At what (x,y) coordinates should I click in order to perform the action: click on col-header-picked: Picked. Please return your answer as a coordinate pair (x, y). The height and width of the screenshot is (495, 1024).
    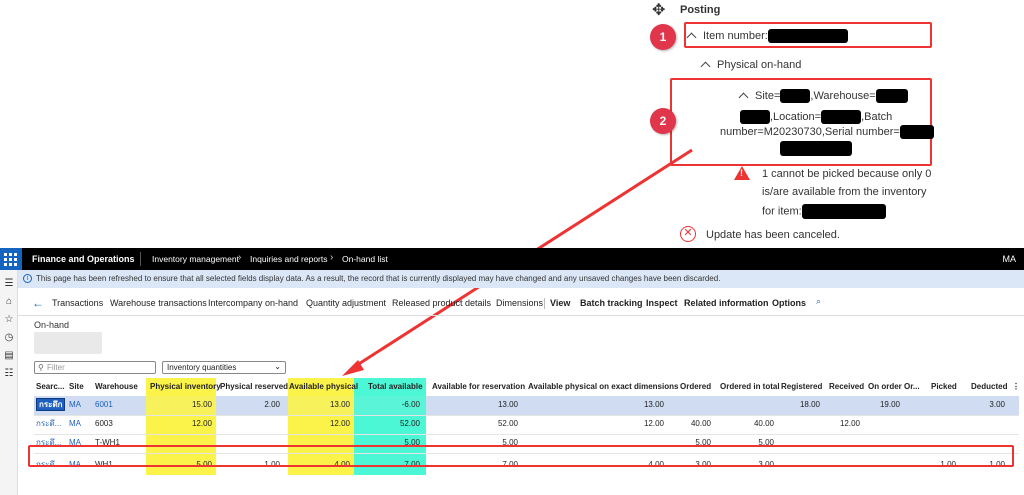
    Looking at the image, I should click on (944, 387).